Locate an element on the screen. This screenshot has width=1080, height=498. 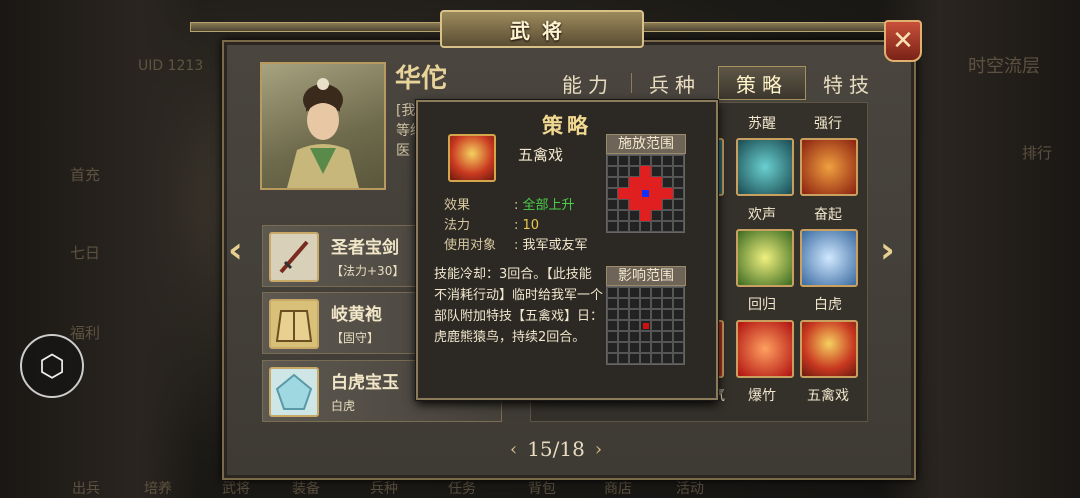
next-hero-arrow: › is located at coordinates (887, 250).